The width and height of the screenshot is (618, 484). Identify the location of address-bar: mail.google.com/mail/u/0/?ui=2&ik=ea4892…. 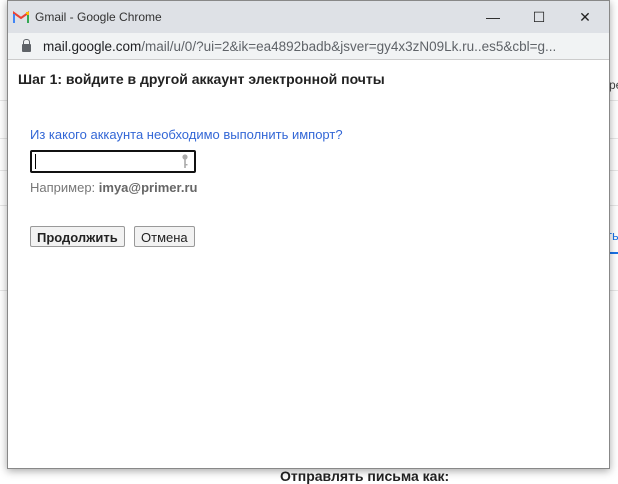
(308, 46).